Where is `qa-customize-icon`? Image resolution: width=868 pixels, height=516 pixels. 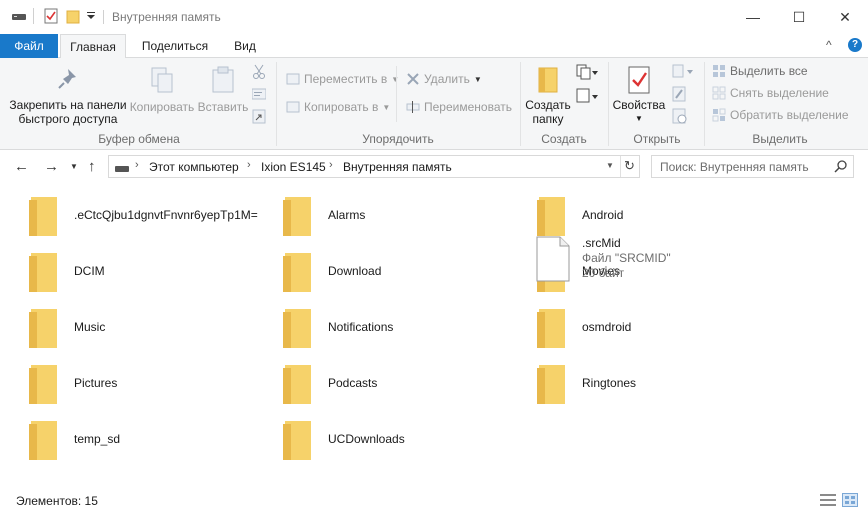 qa-customize-icon is located at coordinates (91, 17).